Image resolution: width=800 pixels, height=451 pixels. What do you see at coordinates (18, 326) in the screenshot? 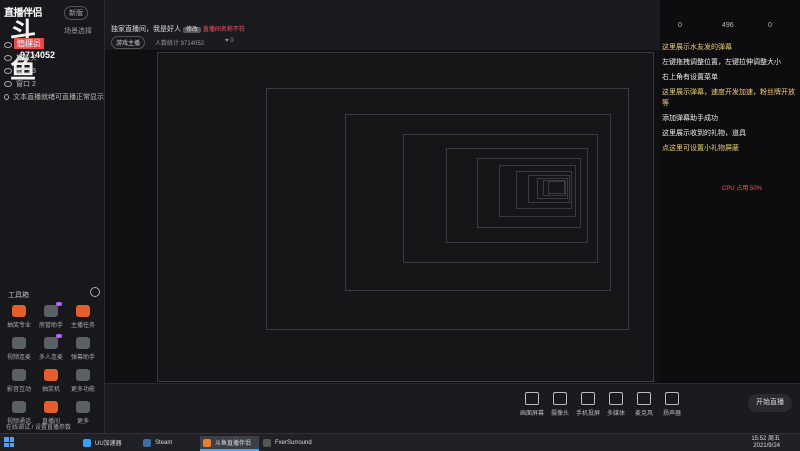
I see `tool-label: 抽奖专业` at bounding box center [18, 326].